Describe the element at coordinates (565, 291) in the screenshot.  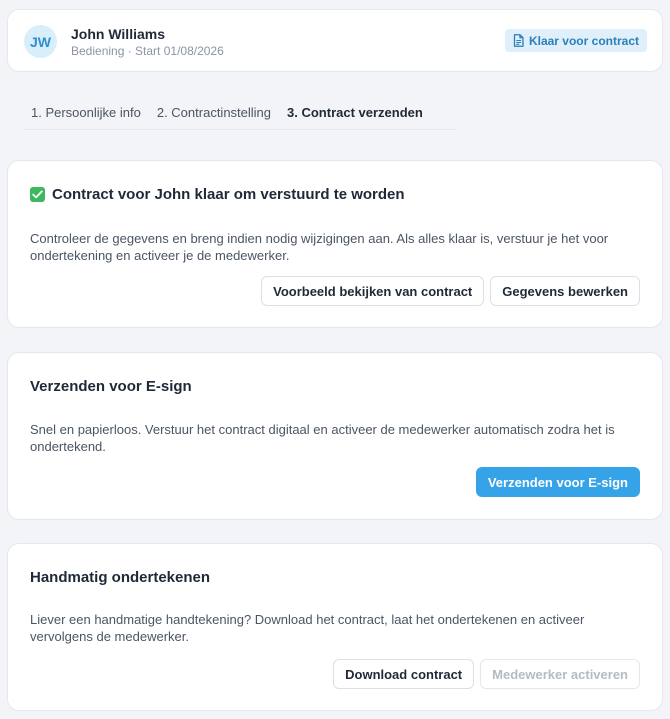
I see `edit-details-button: Gegevens bewerken` at that location.